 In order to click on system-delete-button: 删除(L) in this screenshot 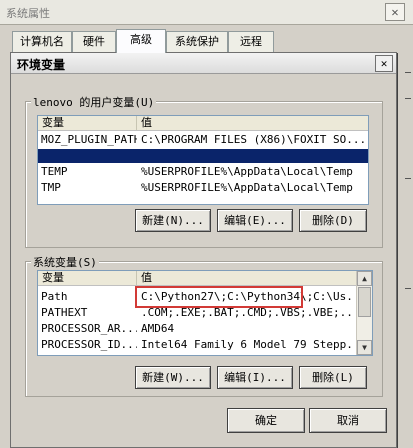, I will do `click(333, 377)`.